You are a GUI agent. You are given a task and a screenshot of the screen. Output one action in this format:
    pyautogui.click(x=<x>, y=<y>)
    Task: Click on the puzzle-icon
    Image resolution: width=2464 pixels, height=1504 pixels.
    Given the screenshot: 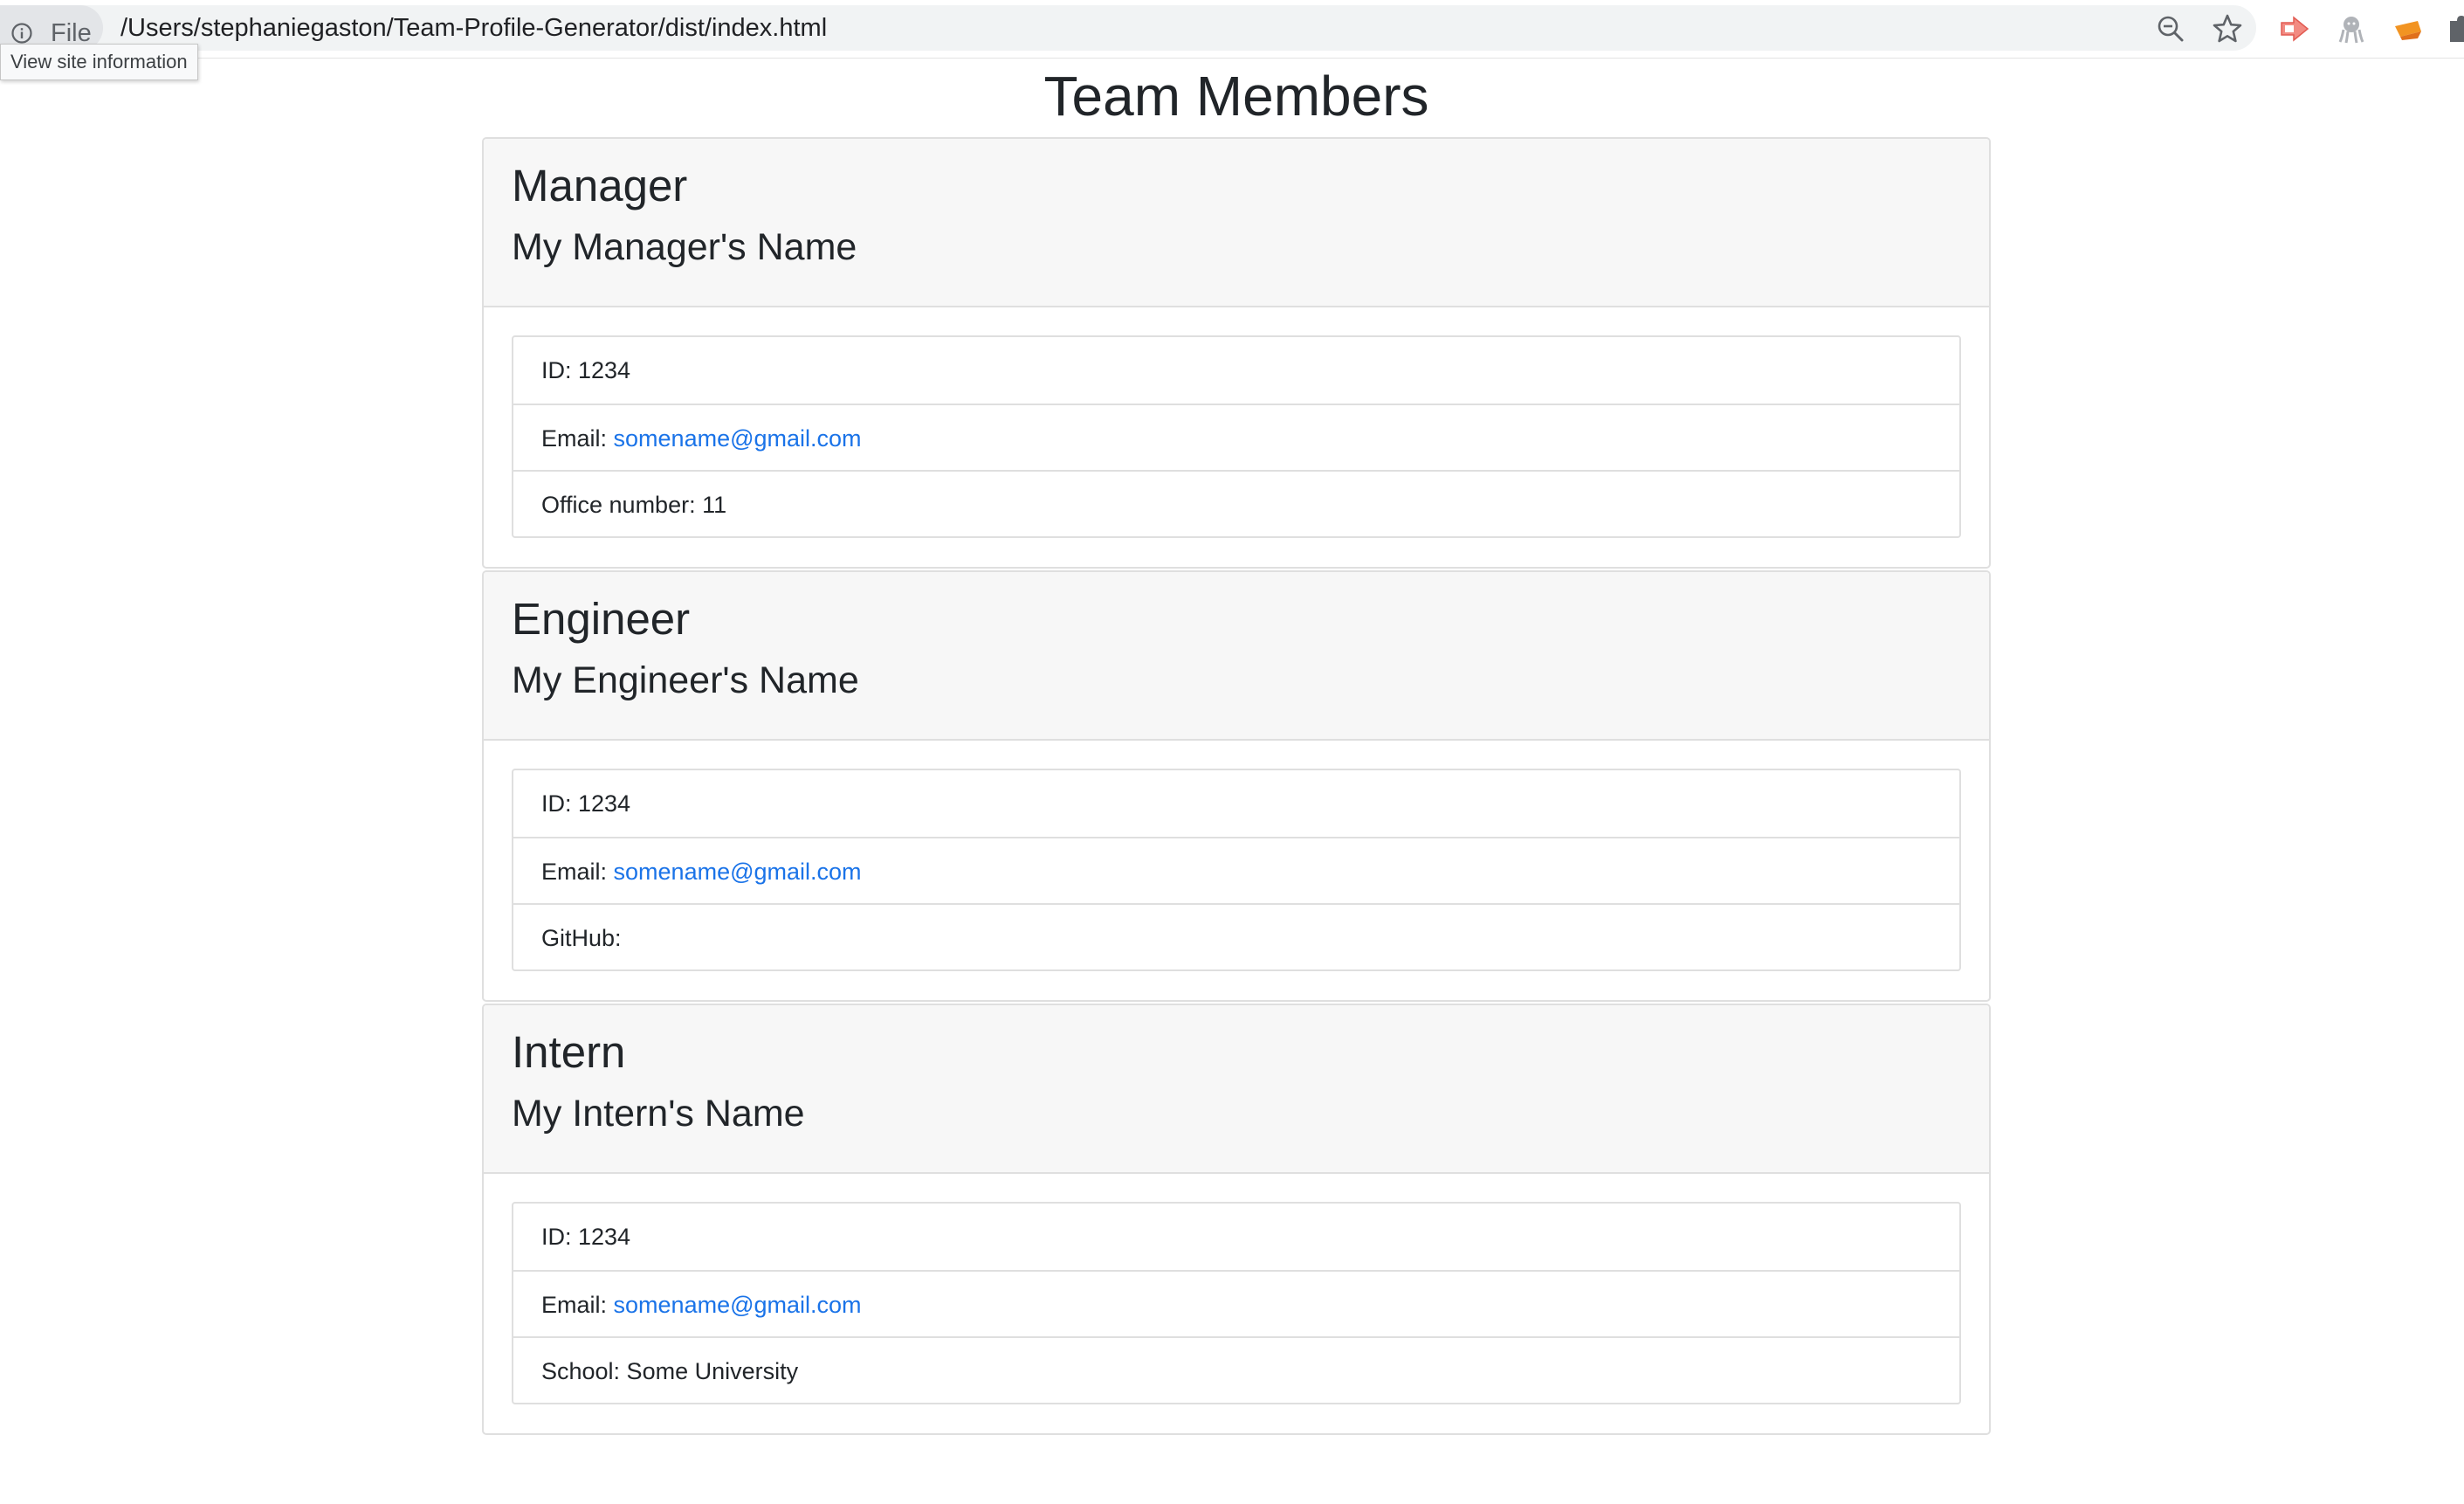 What is the action you would take?
    pyautogui.click(x=2454, y=28)
    